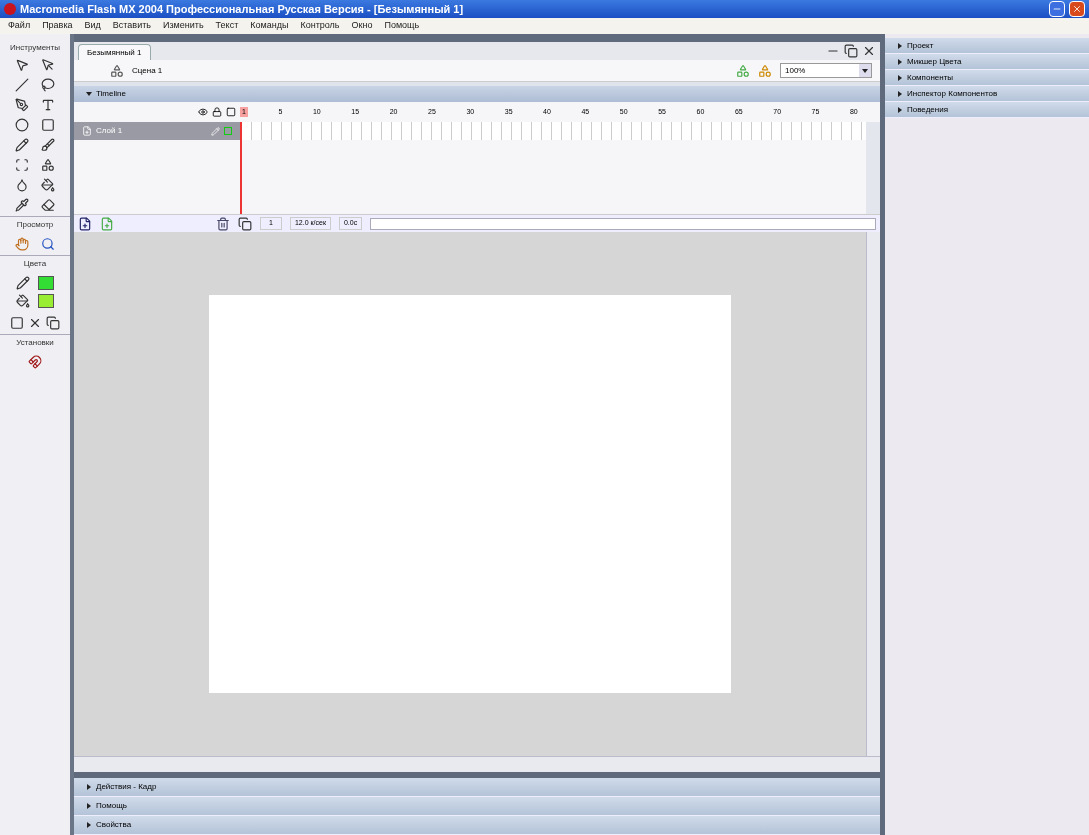 The height and width of the screenshot is (835, 1089). What do you see at coordinates (48, 65) in the screenshot?
I see `subselect-arrow-icon` at bounding box center [48, 65].